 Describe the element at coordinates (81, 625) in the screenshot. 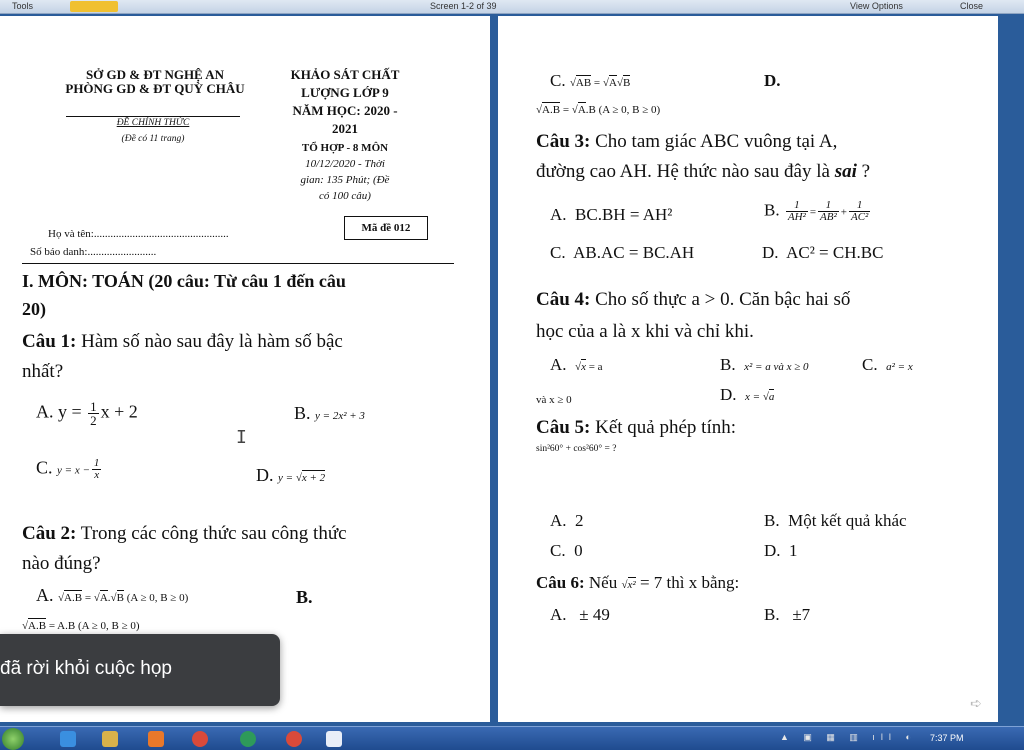

I see `q2-option-b: √A.B = A.B (A ≥ 0, B ≥ 0)` at that location.